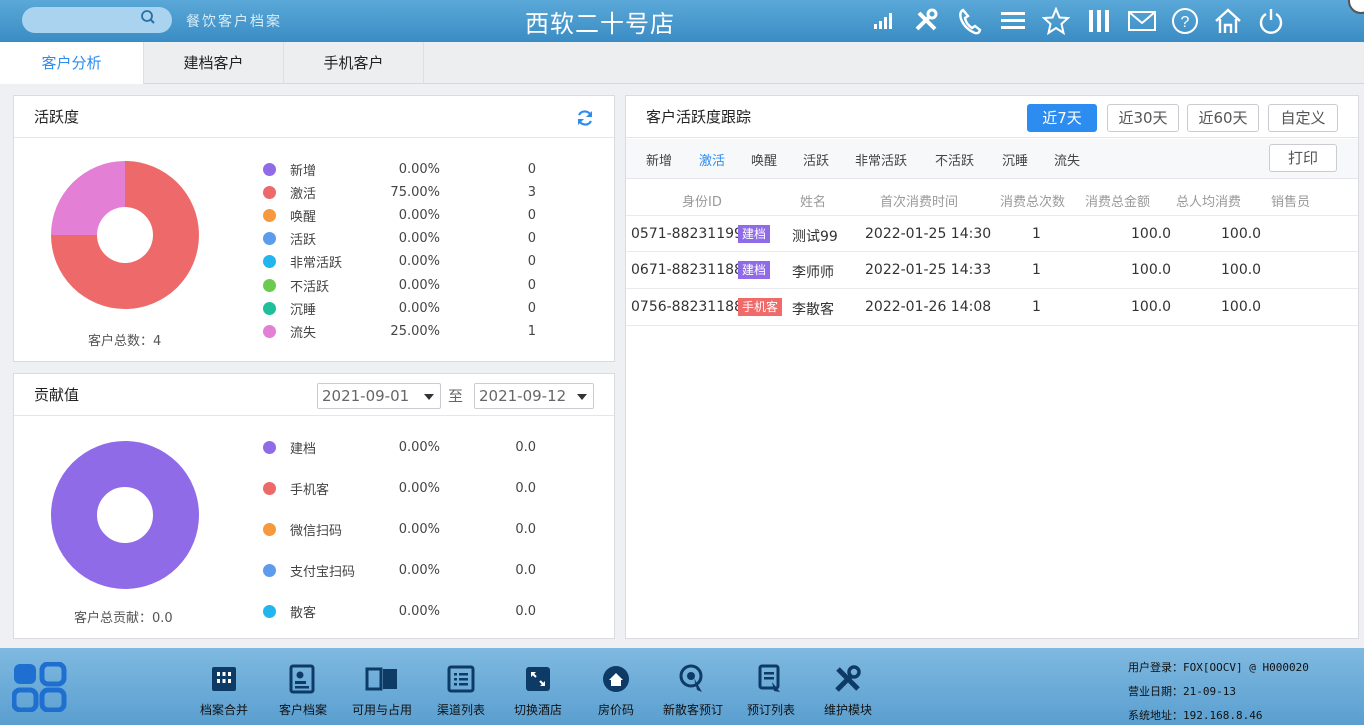 This screenshot has height=725, width=1364. I want to click on availability-button: 可用与占用, so click(382, 690).